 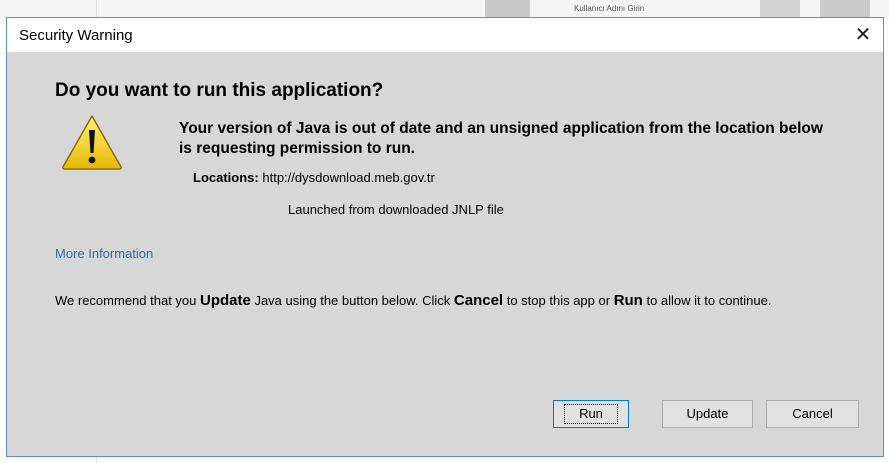 What do you see at coordinates (92, 142) in the screenshot?
I see `warning-icon` at bounding box center [92, 142].